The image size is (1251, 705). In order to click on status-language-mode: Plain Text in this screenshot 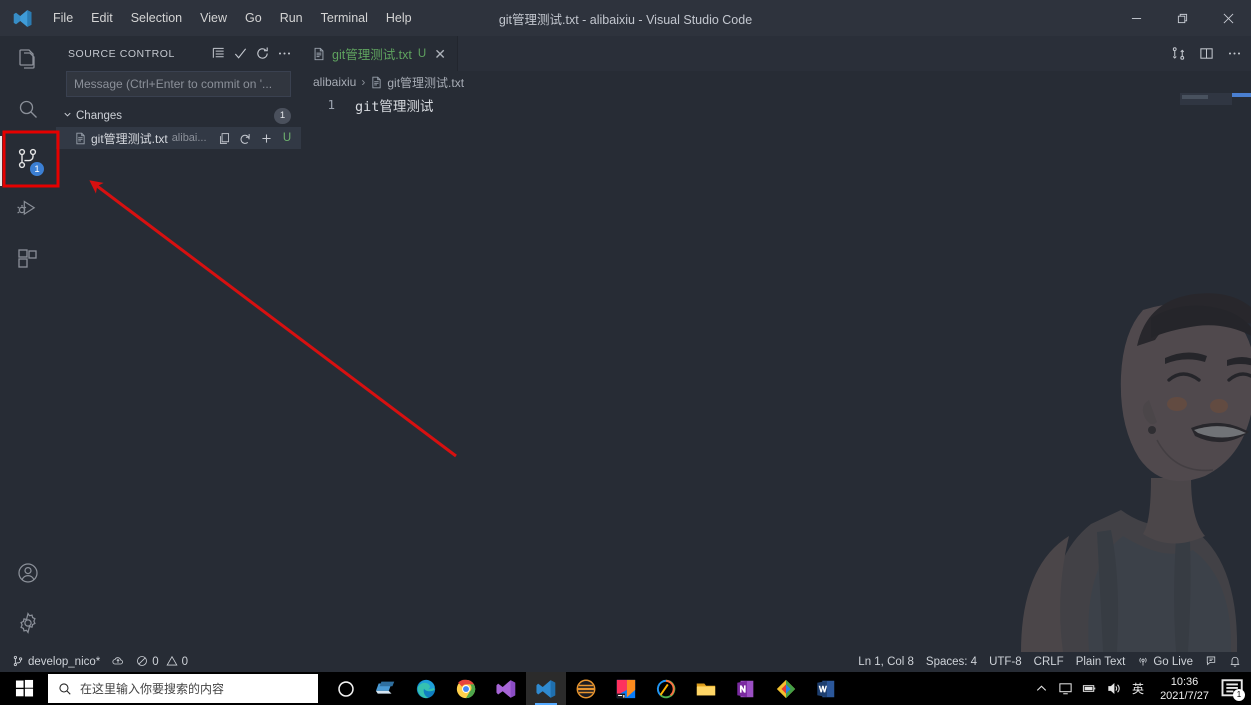, I will do `click(1101, 662)`.